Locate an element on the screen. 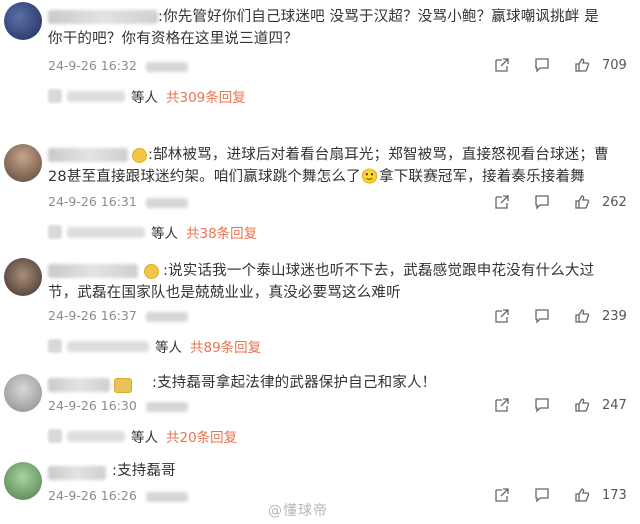  reply-summary: 等人 共20条回复 is located at coordinates (142, 436).